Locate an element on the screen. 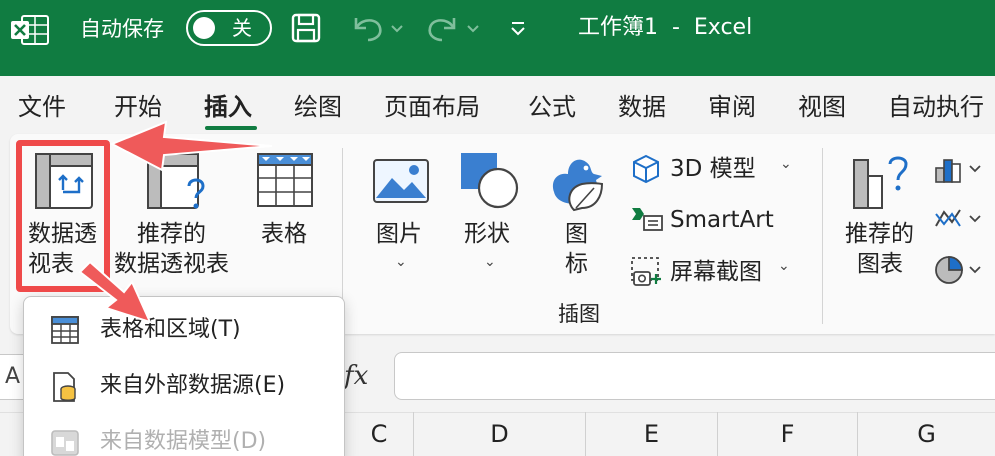 The image size is (995, 456). column-header-c: C is located at coordinates (379, 434).